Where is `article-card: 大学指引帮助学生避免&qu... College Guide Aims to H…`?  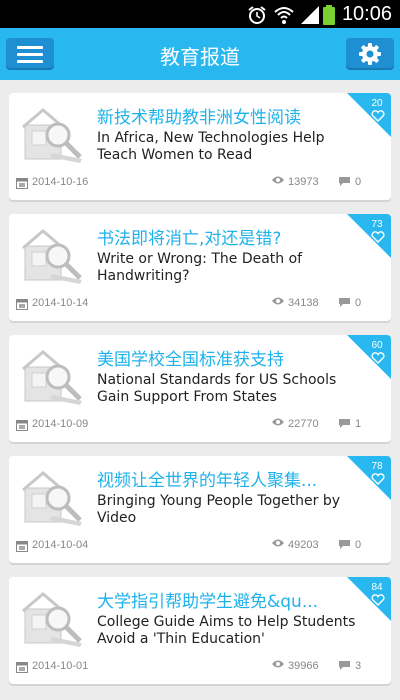
article-card: 大学指引帮助学生避免&qu... College Guide Aims to H… is located at coordinates (200, 630).